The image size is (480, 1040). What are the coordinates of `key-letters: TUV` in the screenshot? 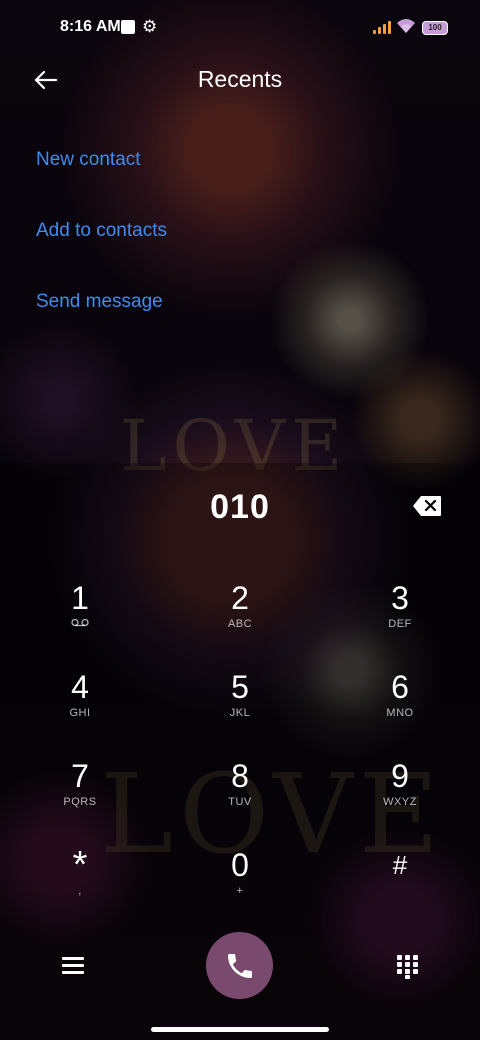 It's located at (240, 802).